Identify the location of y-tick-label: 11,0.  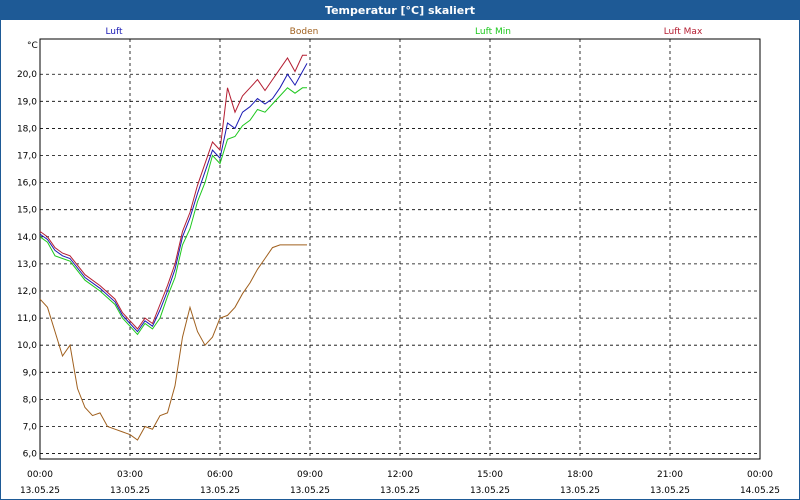
(27, 319).